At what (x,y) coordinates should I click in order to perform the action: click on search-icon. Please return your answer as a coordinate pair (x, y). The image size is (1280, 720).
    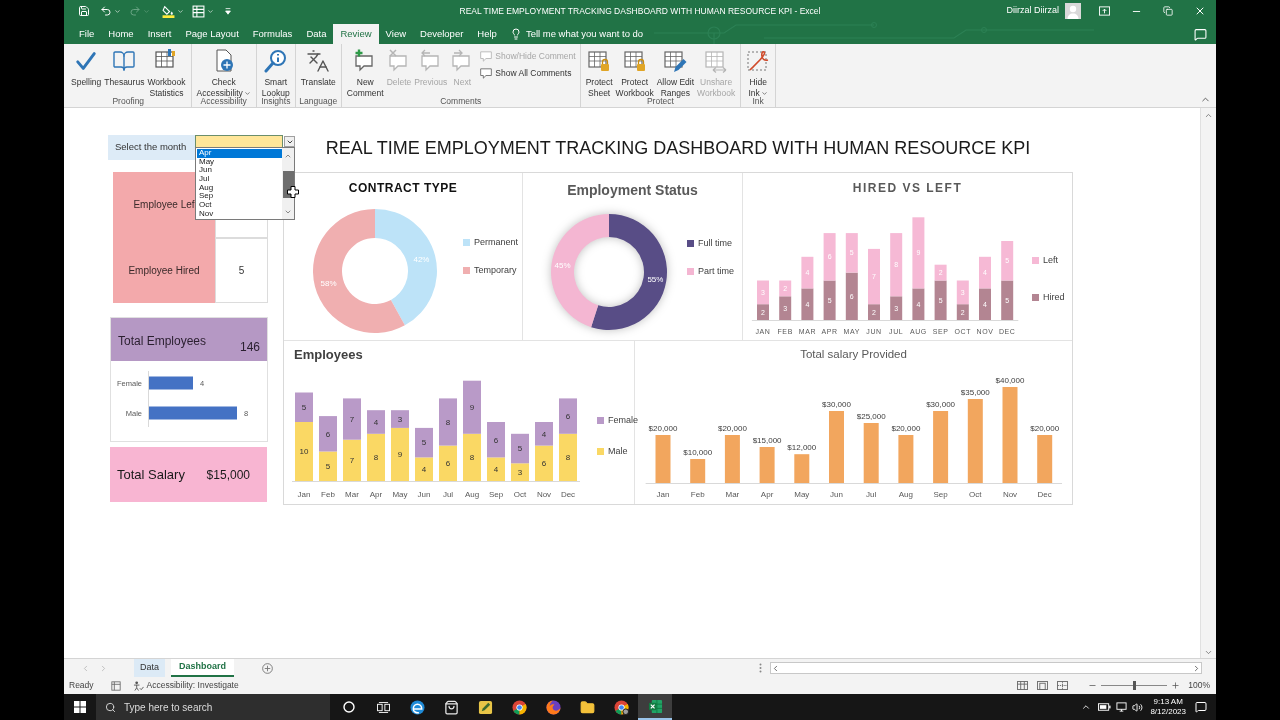
    Looking at the image, I should click on (110, 707).